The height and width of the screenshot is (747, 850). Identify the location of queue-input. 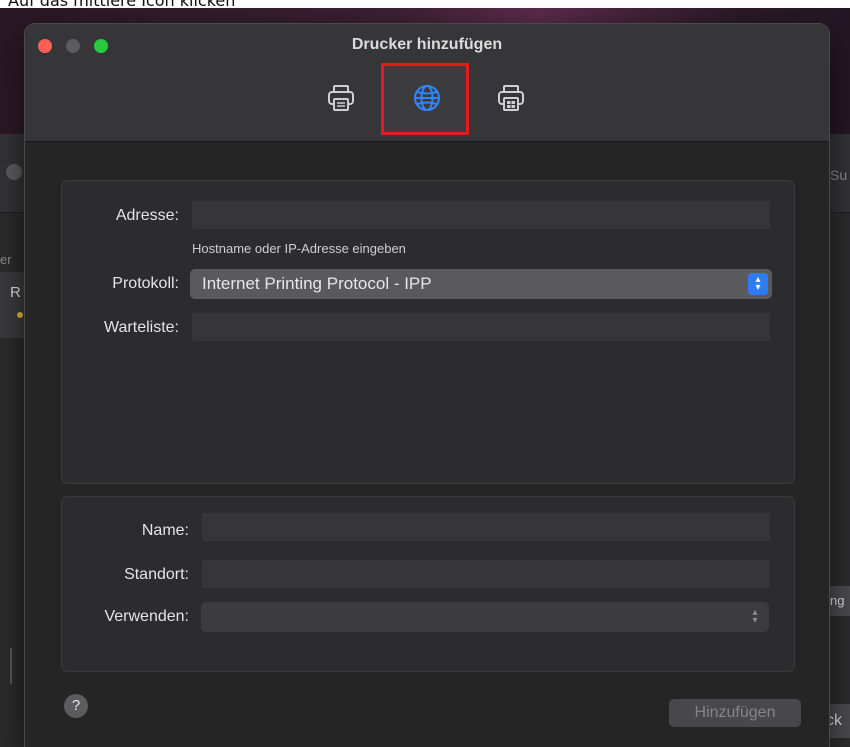
(481, 327).